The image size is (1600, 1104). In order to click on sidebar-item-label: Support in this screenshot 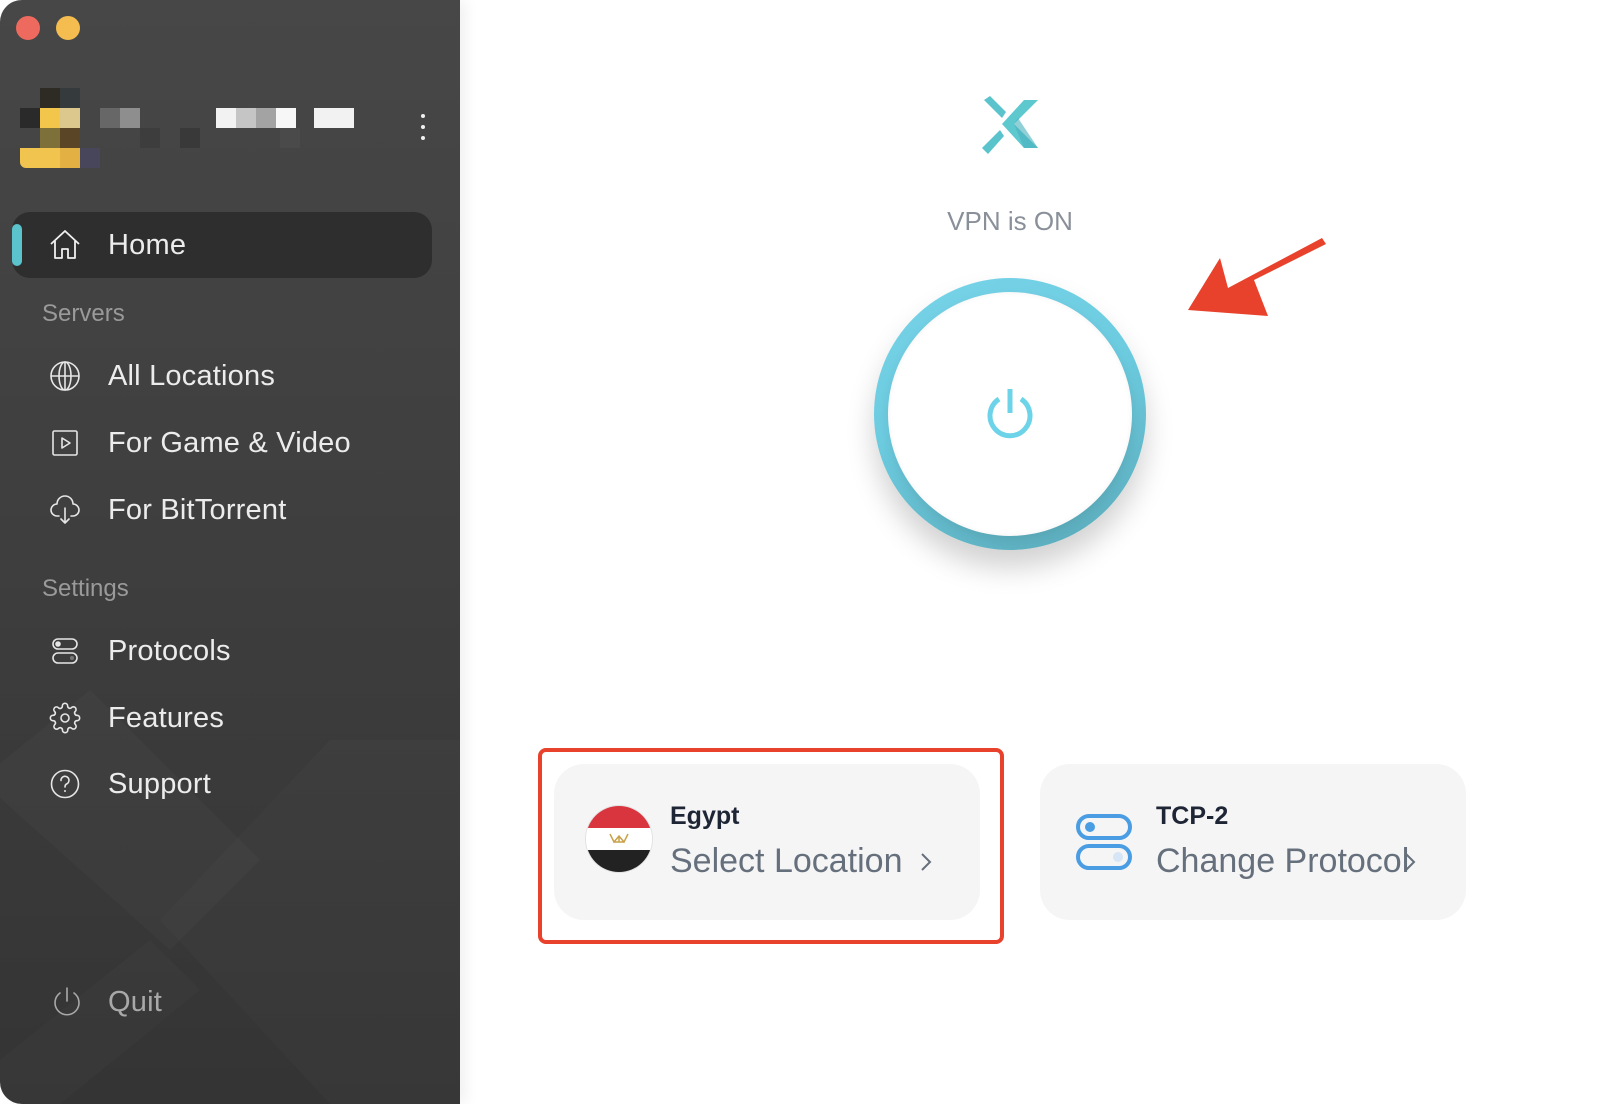, I will do `click(159, 783)`.